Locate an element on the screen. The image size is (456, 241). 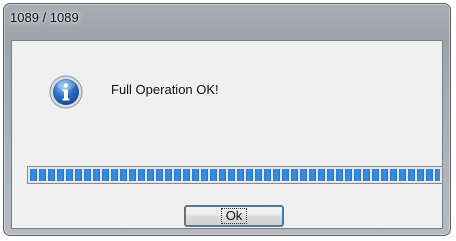
progress-fill is located at coordinates (235, 175).